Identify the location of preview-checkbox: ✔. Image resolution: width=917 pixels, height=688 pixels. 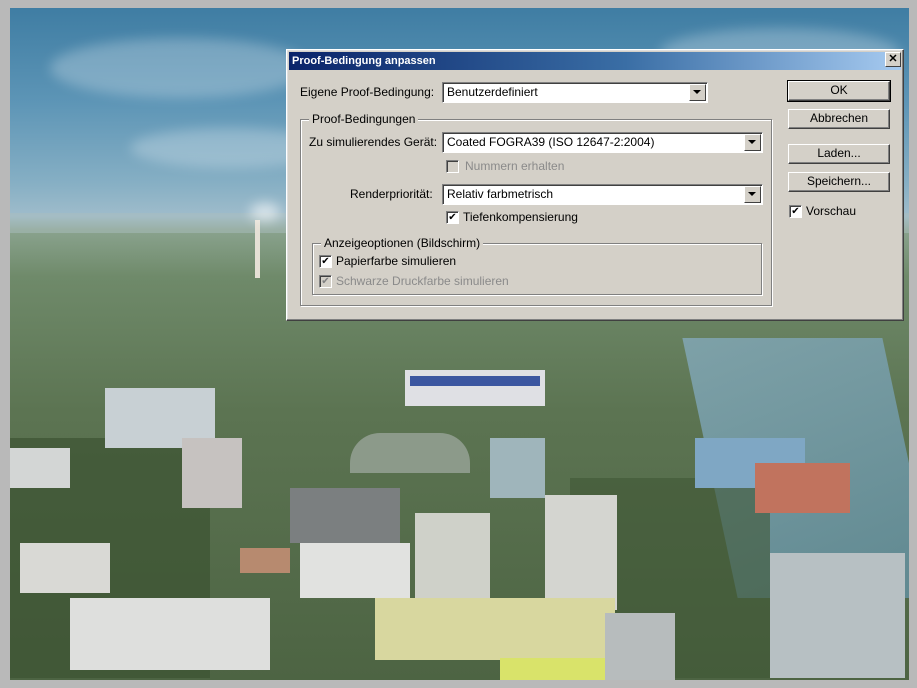
(795, 211).